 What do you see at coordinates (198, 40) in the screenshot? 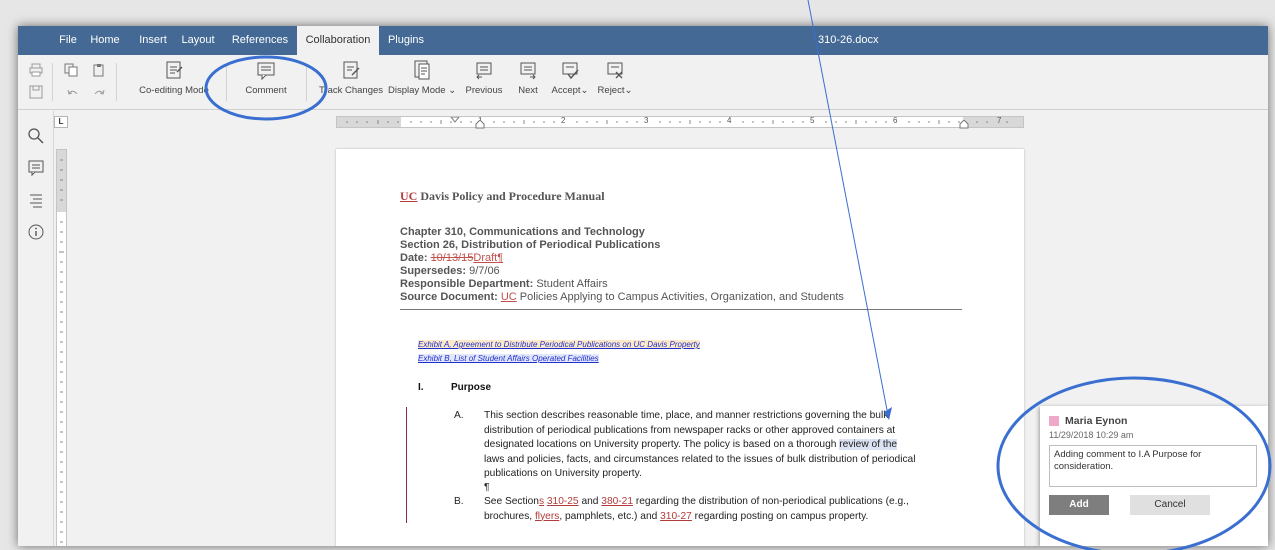
I see `tab-layout: Layout` at bounding box center [198, 40].